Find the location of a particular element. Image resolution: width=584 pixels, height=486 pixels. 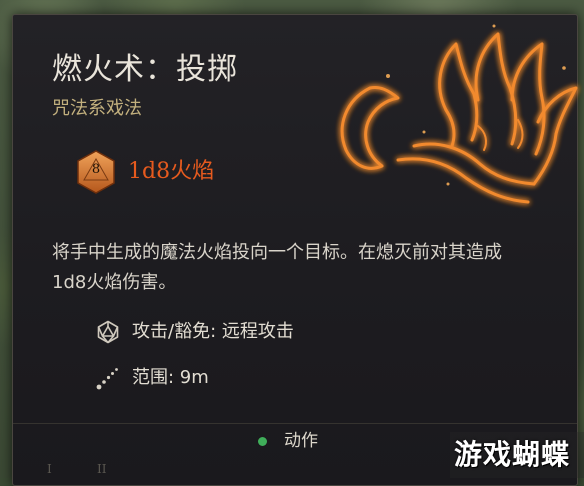

d20-outline-icon is located at coordinates (108, 332).